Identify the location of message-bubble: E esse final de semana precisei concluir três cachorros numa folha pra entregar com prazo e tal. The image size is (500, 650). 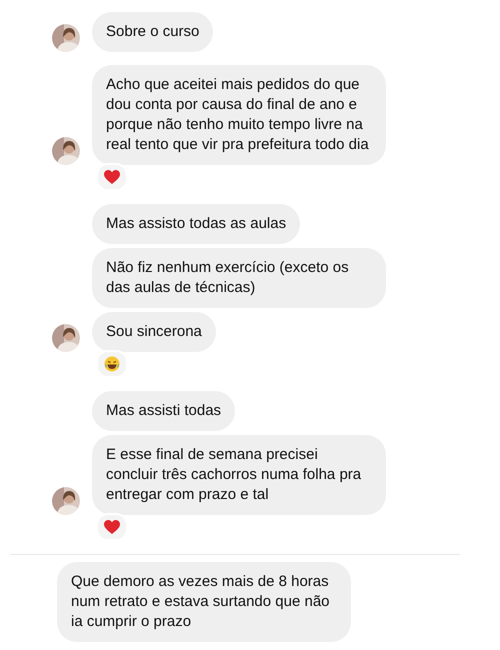
(239, 475).